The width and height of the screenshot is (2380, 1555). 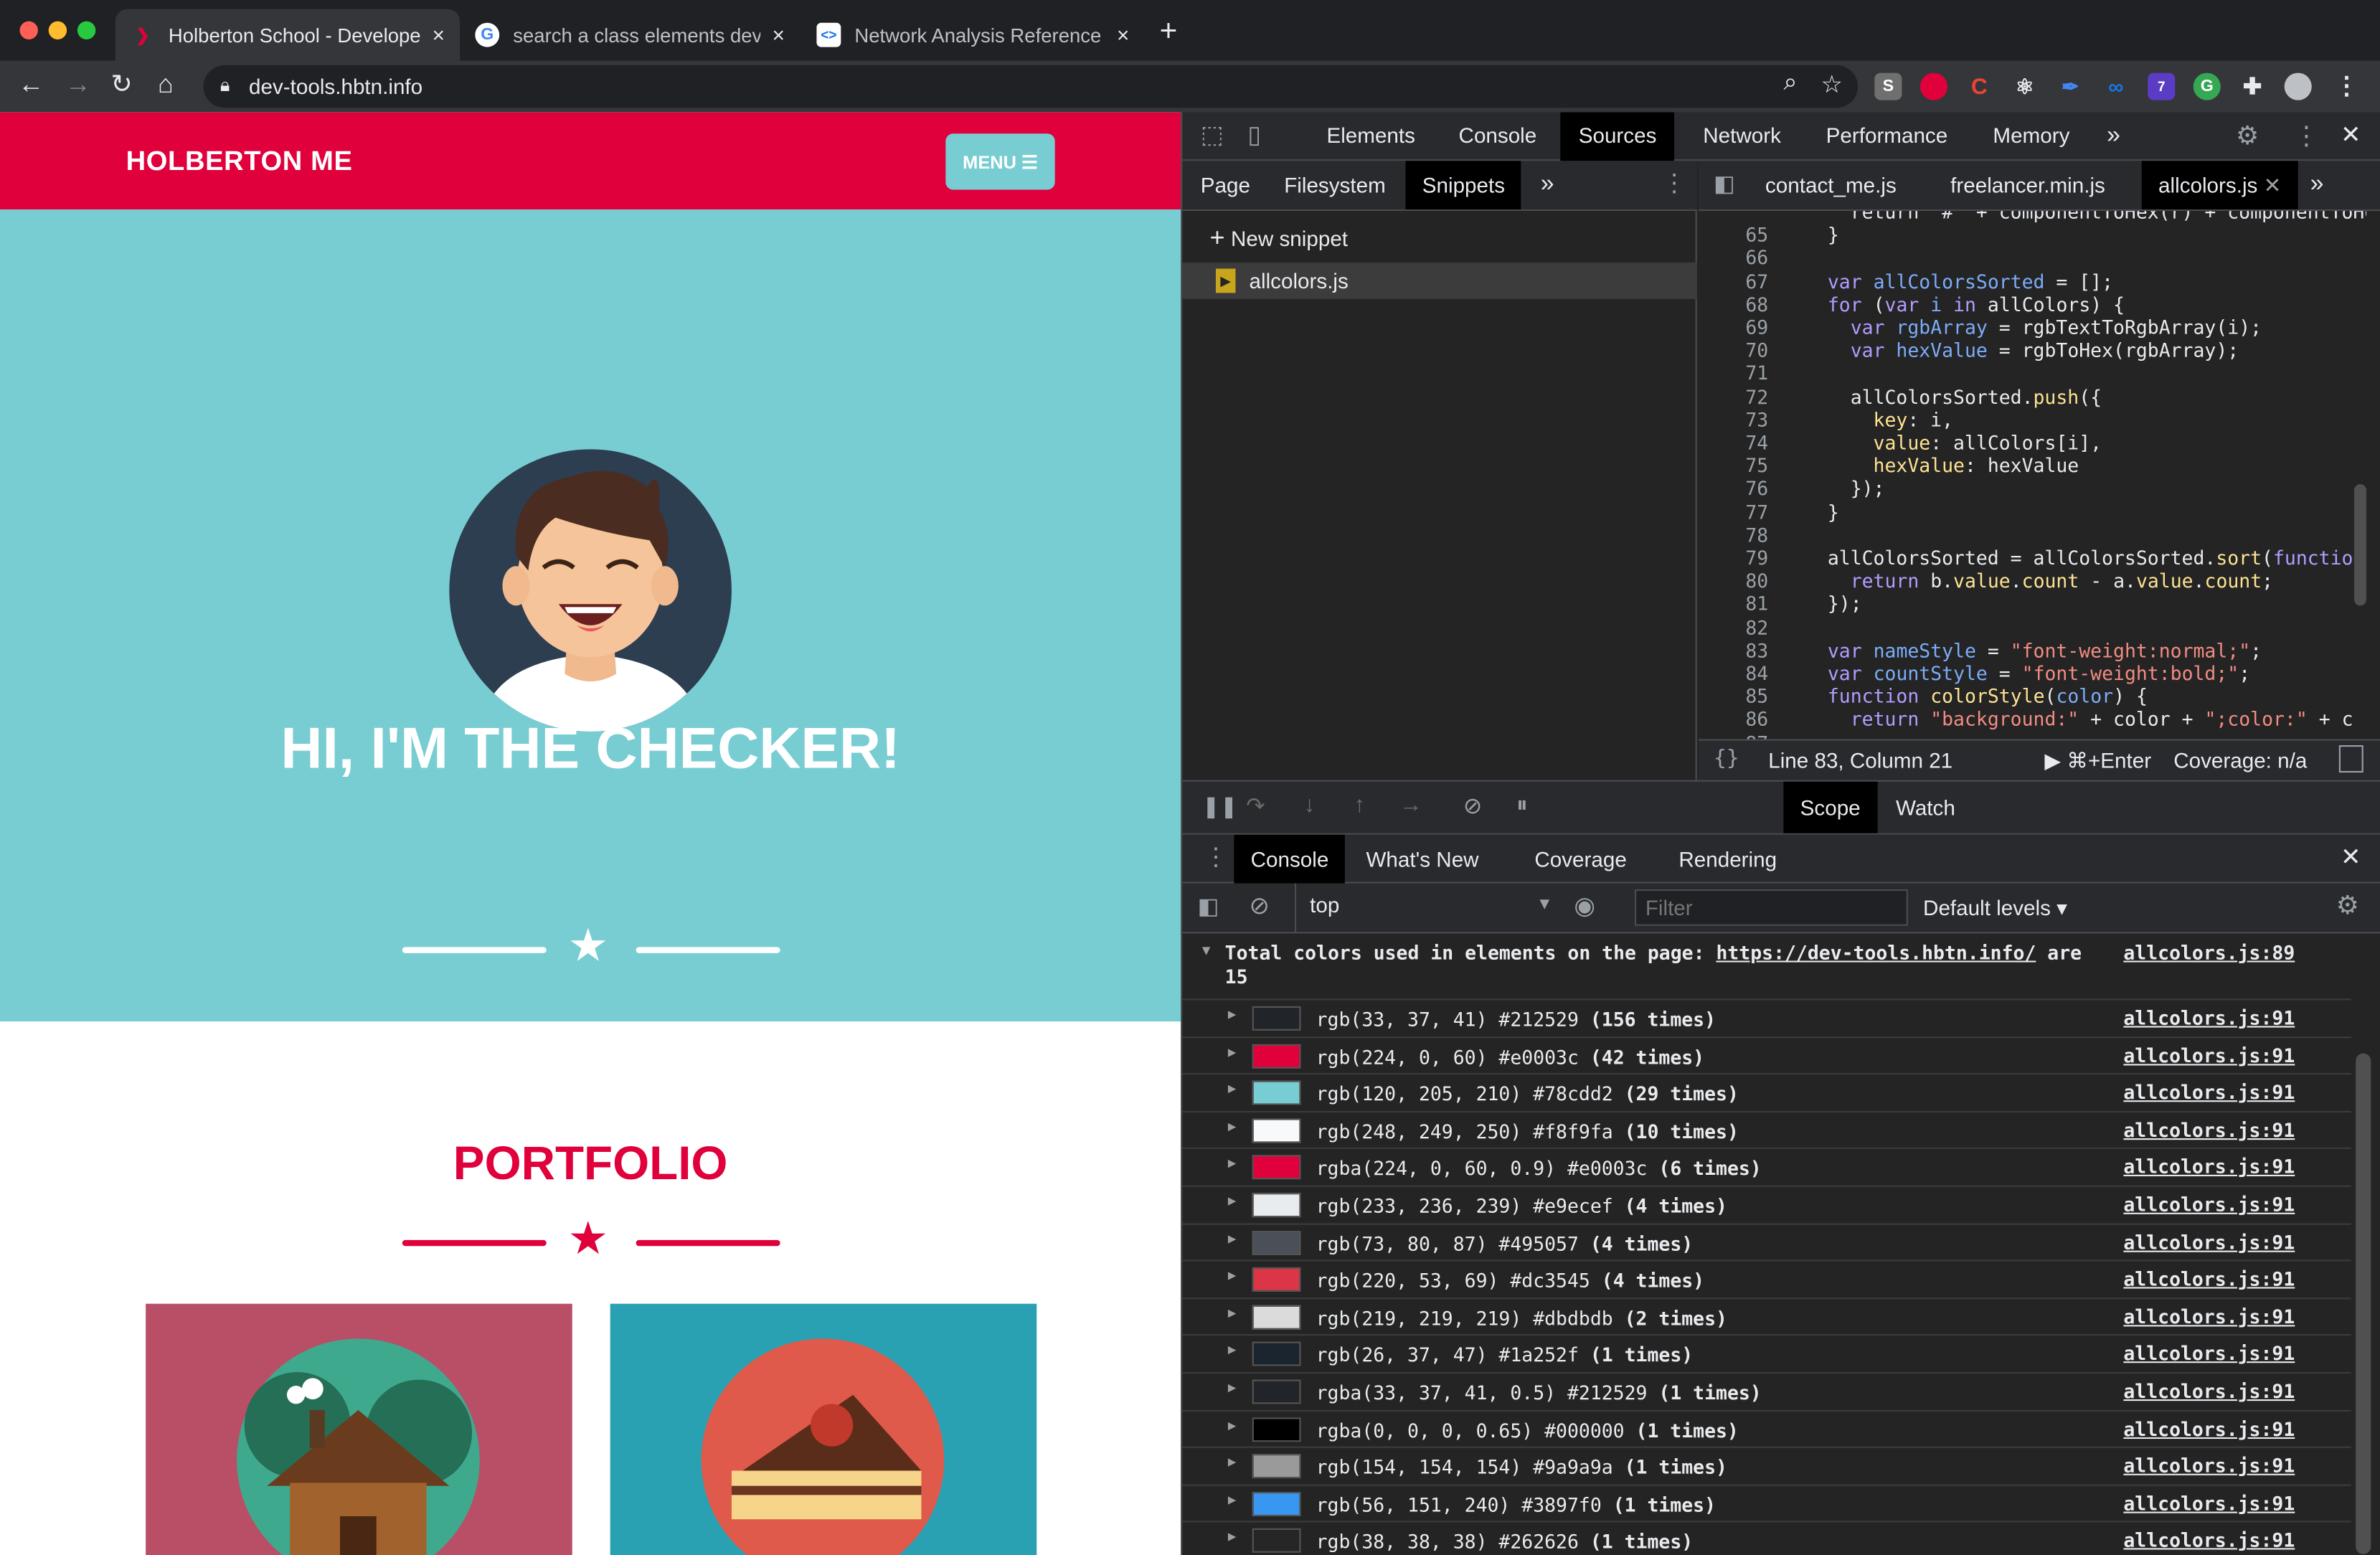 What do you see at coordinates (2032, 304) in the screenshot?
I see `code-line: 68 for (var i in allColors) {` at bounding box center [2032, 304].